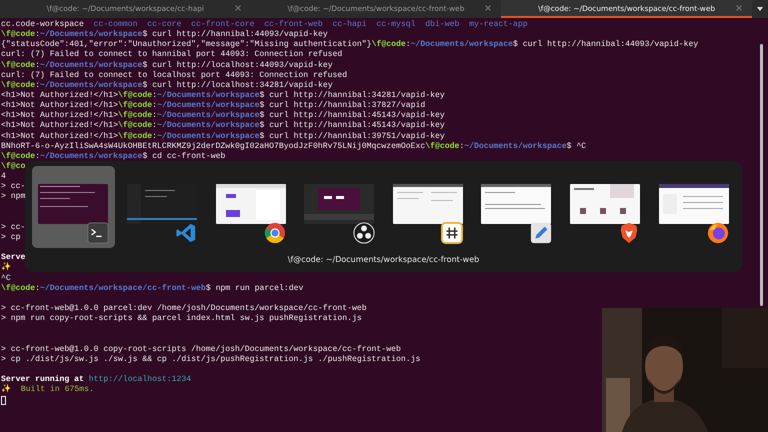 This screenshot has height=432, width=768. What do you see at coordinates (6, 268) in the screenshot?
I see `terminal-line: ✨` at bounding box center [6, 268].